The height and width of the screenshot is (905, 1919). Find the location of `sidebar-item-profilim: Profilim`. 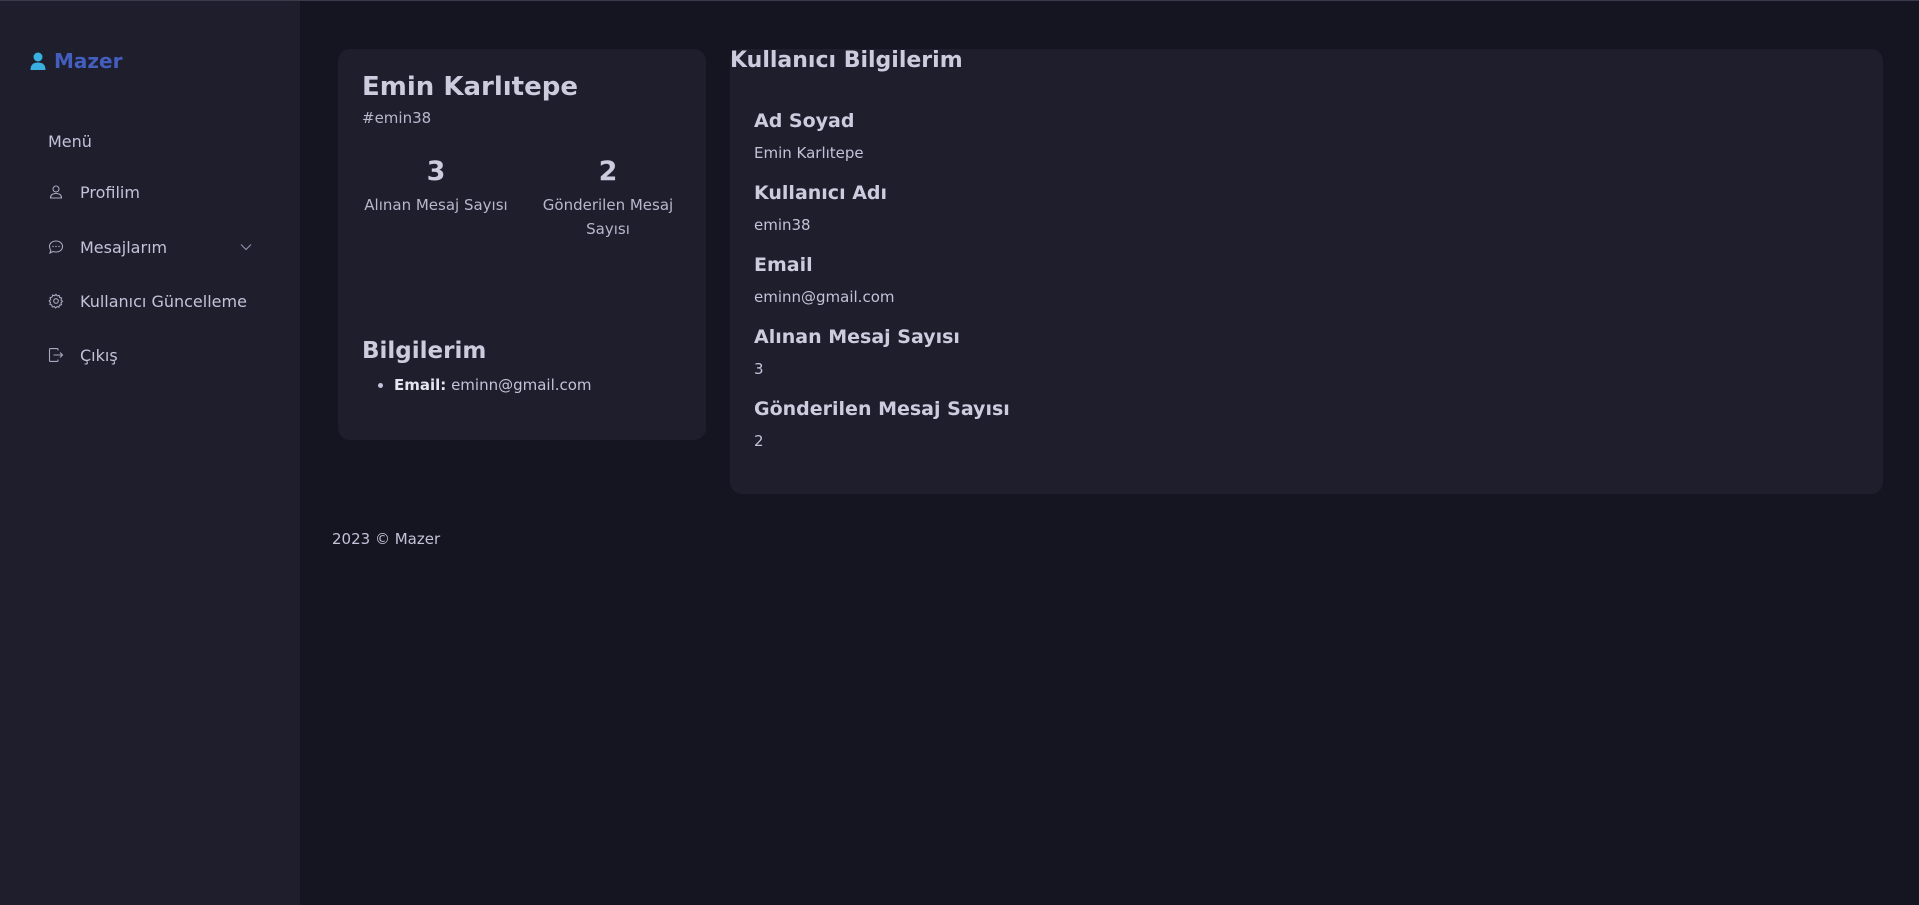

sidebar-item-profilim: Profilim is located at coordinates (150, 192).